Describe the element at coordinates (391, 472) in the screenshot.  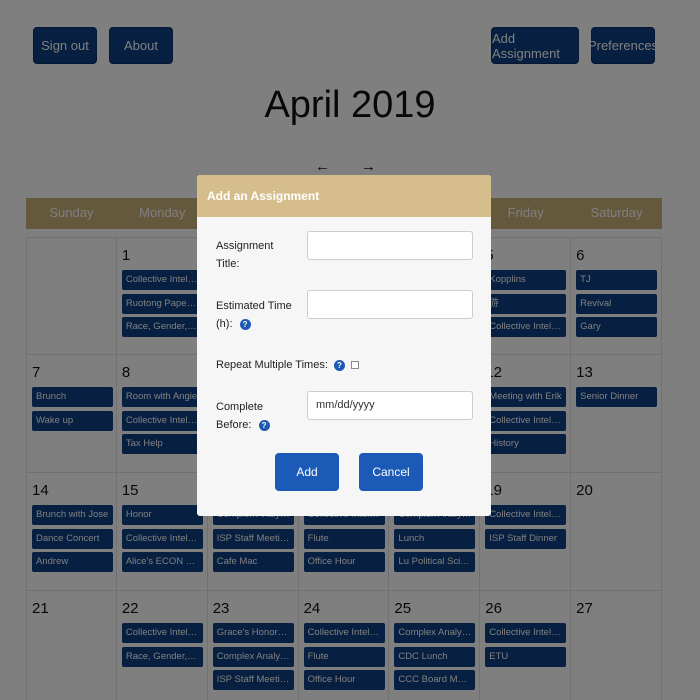
I see `cancel-button: Cancel` at that location.